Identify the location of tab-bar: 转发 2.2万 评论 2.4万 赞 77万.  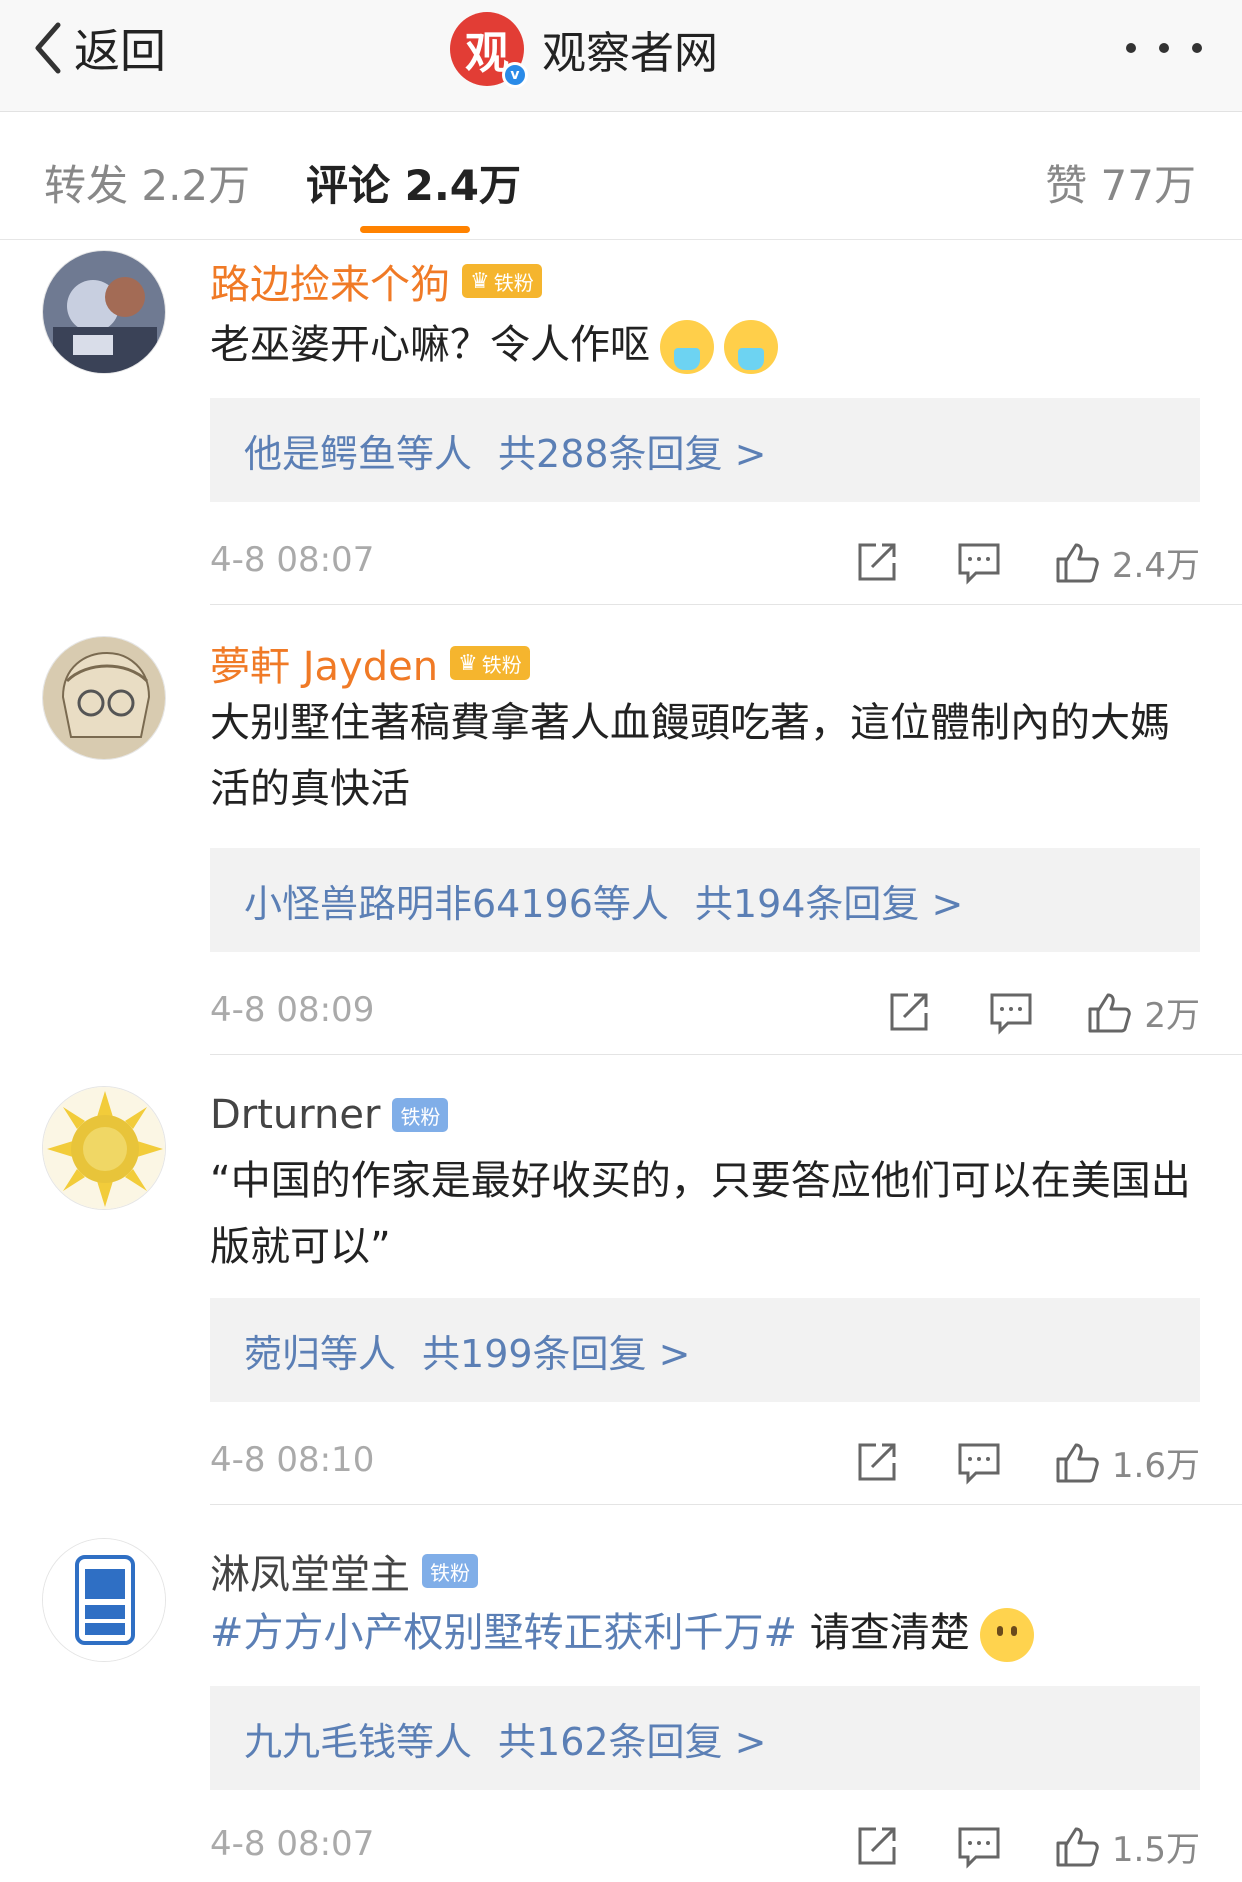
(621, 176).